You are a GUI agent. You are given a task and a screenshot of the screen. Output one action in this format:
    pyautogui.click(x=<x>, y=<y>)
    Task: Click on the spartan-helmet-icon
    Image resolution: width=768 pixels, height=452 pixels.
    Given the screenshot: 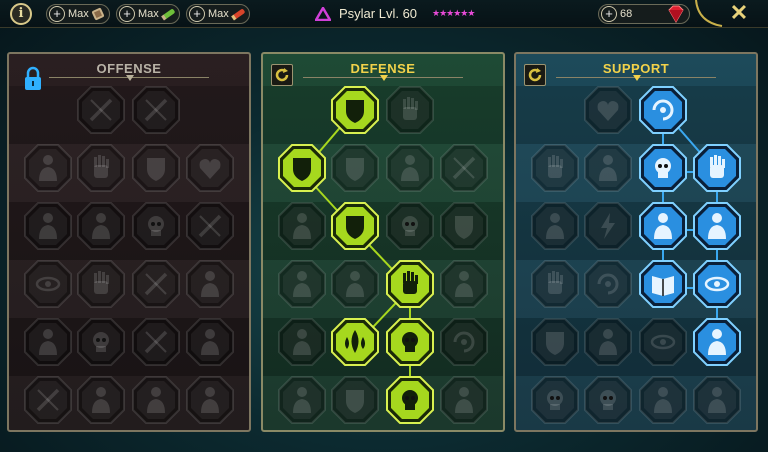 What is the action you would take?
    pyautogui.click(x=210, y=400)
    